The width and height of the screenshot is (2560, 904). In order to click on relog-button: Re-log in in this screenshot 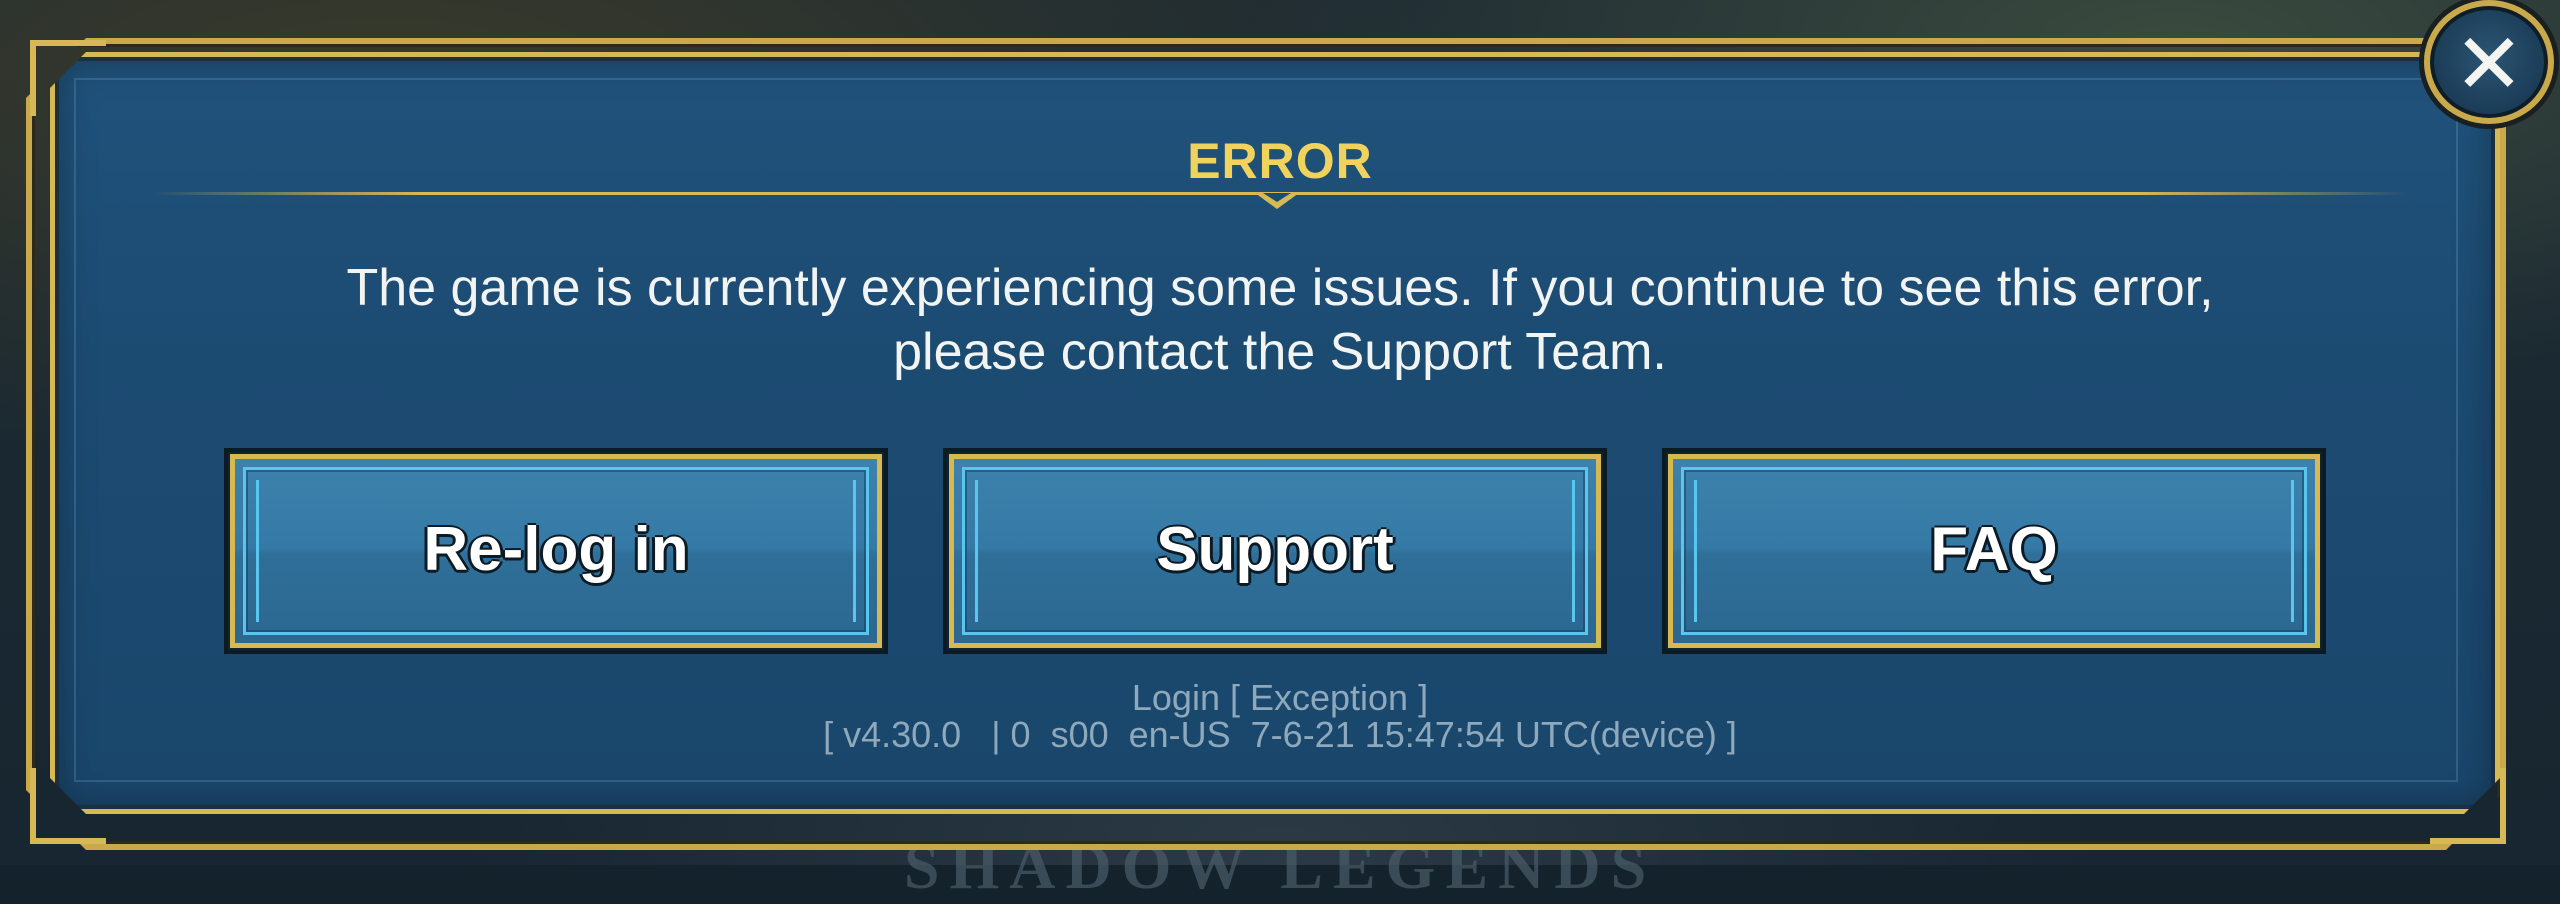, I will do `click(556, 551)`.